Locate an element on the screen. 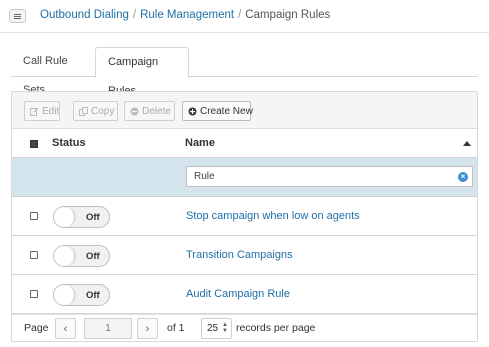 The width and height of the screenshot is (489, 347). name-filter-input is located at coordinates (329, 176).